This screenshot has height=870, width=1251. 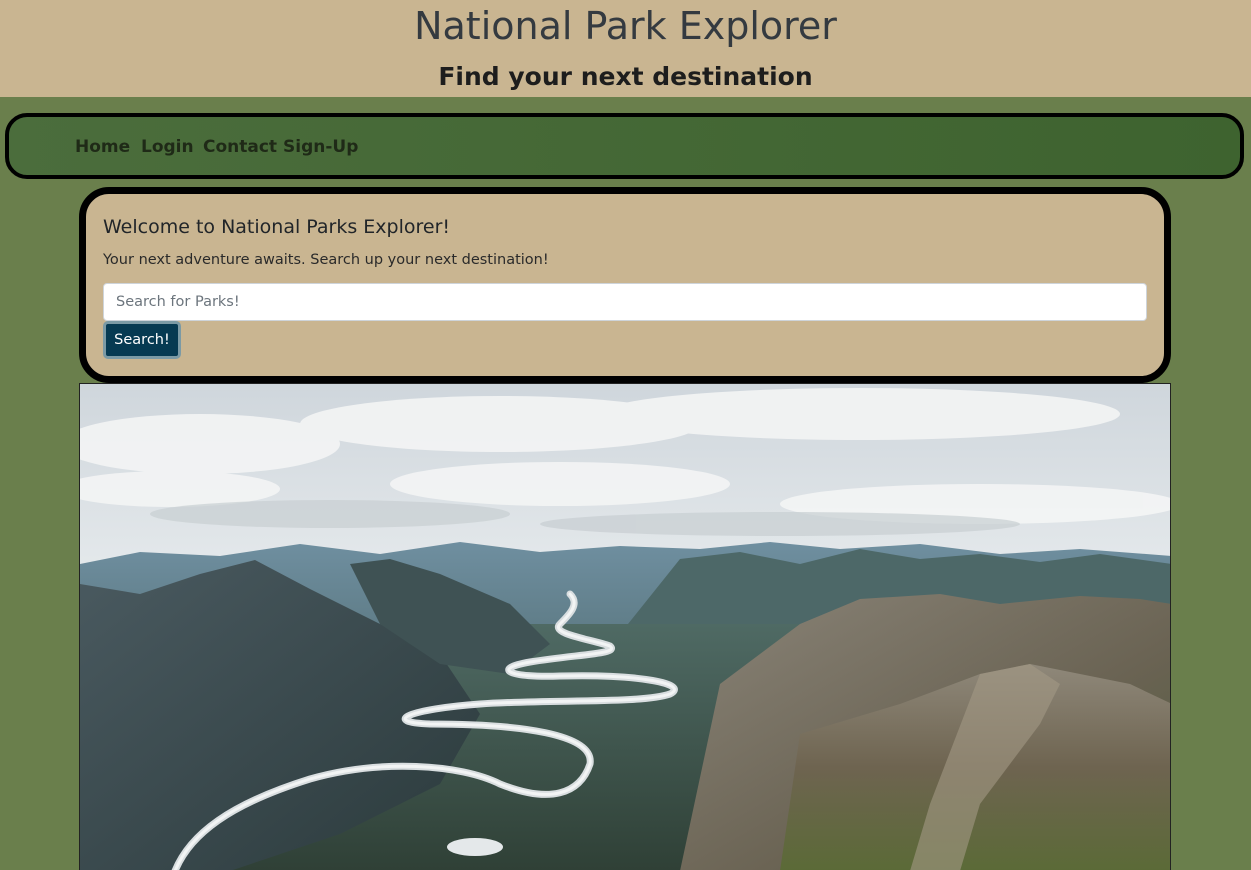 I want to click on nav-signup-link: Sign-Up, so click(x=320, y=147).